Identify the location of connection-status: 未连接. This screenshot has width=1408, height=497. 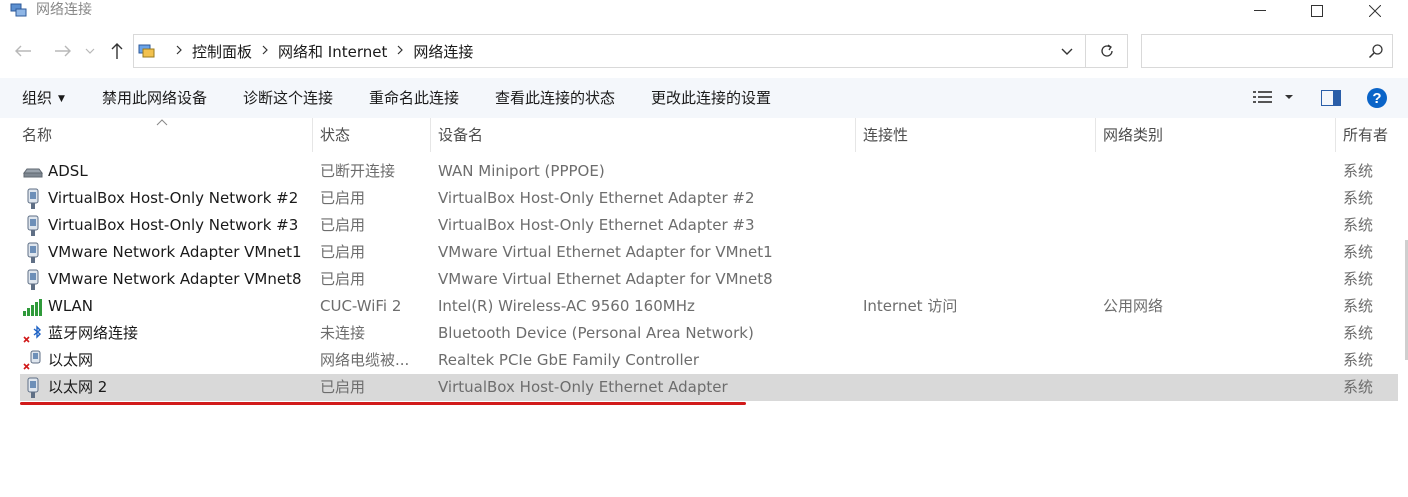
(343, 333).